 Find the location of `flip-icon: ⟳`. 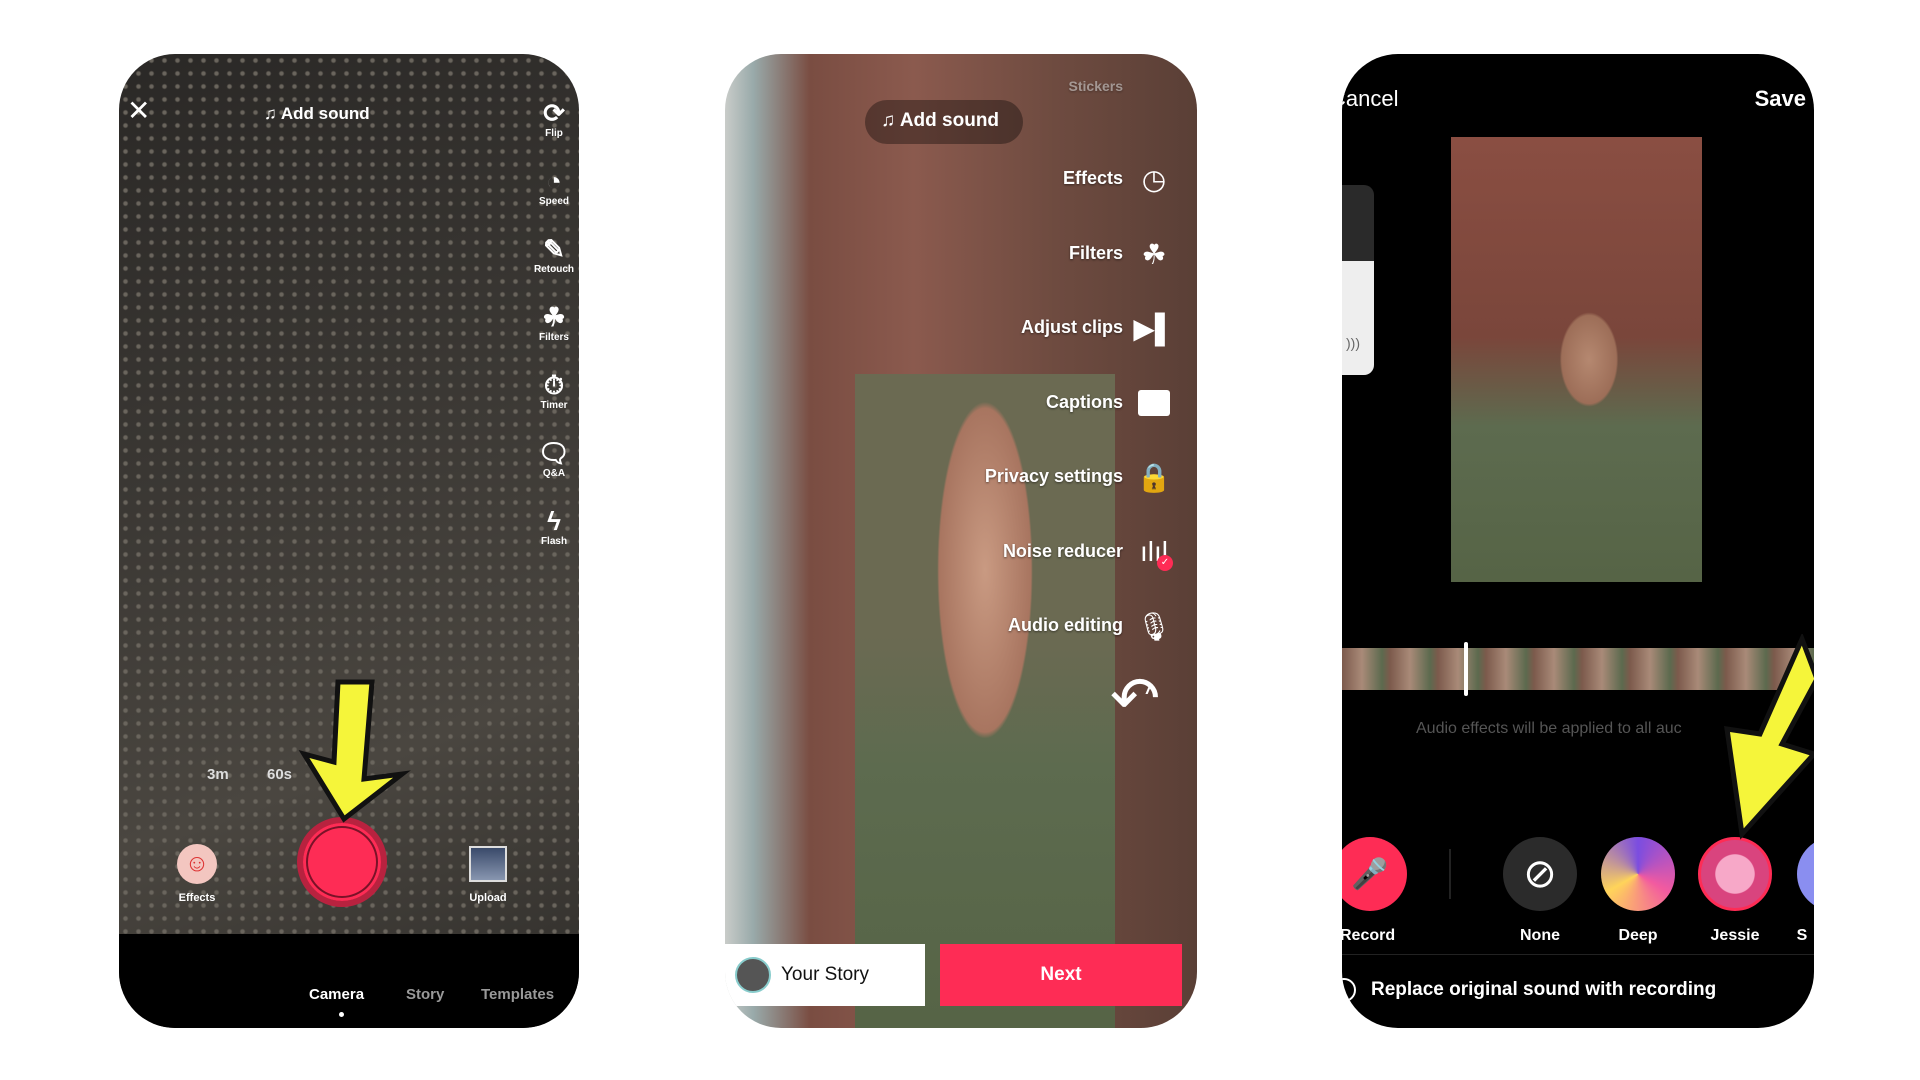

flip-icon: ⟳ is located at coordinates (554, 113).